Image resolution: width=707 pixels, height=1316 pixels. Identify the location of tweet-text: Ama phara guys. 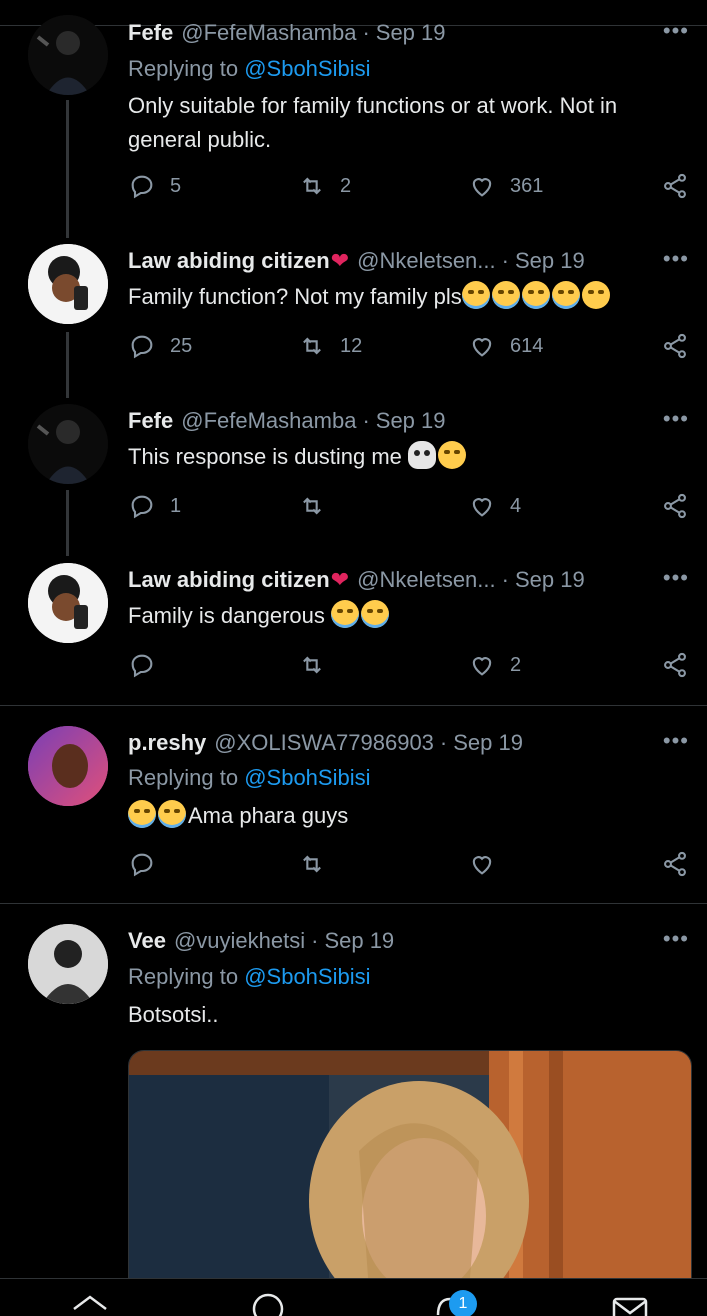
(268, 815).